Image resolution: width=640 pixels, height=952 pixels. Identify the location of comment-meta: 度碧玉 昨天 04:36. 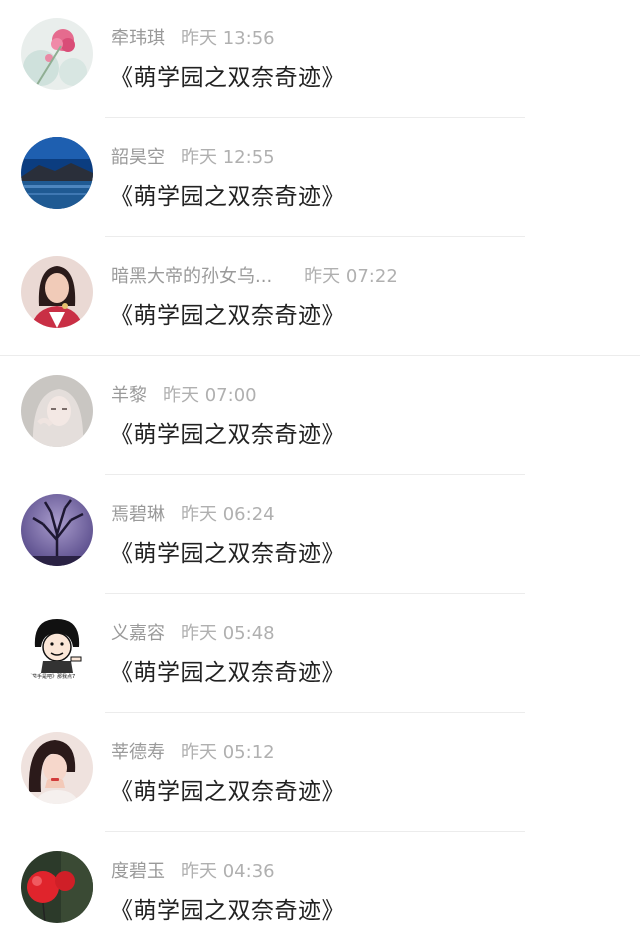
(193, 870).